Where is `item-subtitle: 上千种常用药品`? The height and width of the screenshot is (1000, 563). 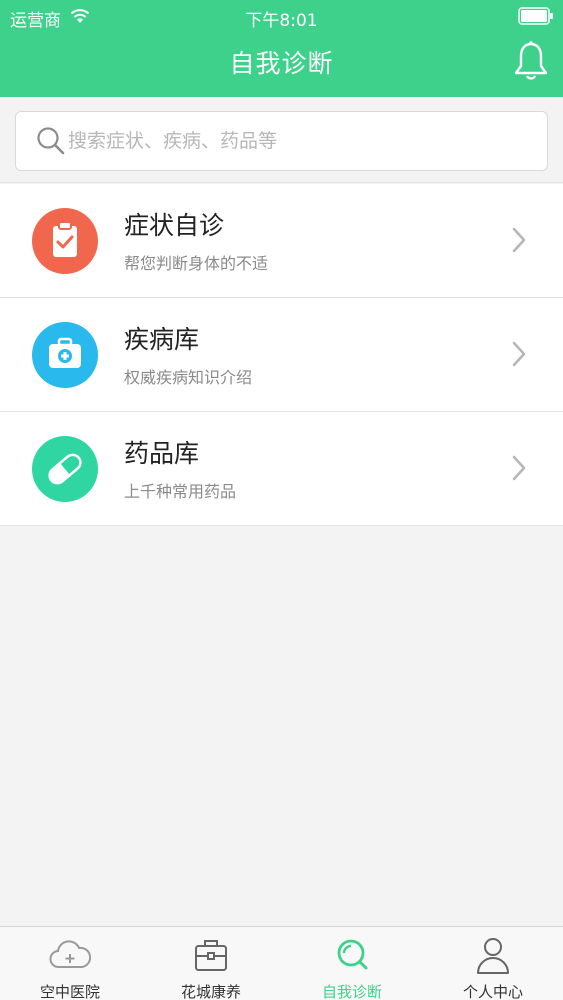
item-subtitle: 上千种常用药品 is located at coordinates (180, 491).